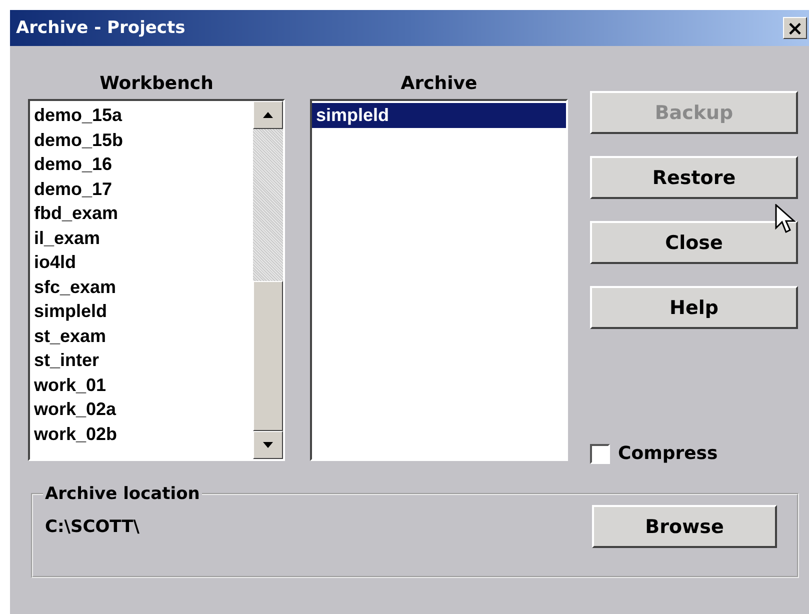 Image resolution: width=809 pixels, height=614 pixels. I want to click on list-item: io4ld, so click(141, 262).